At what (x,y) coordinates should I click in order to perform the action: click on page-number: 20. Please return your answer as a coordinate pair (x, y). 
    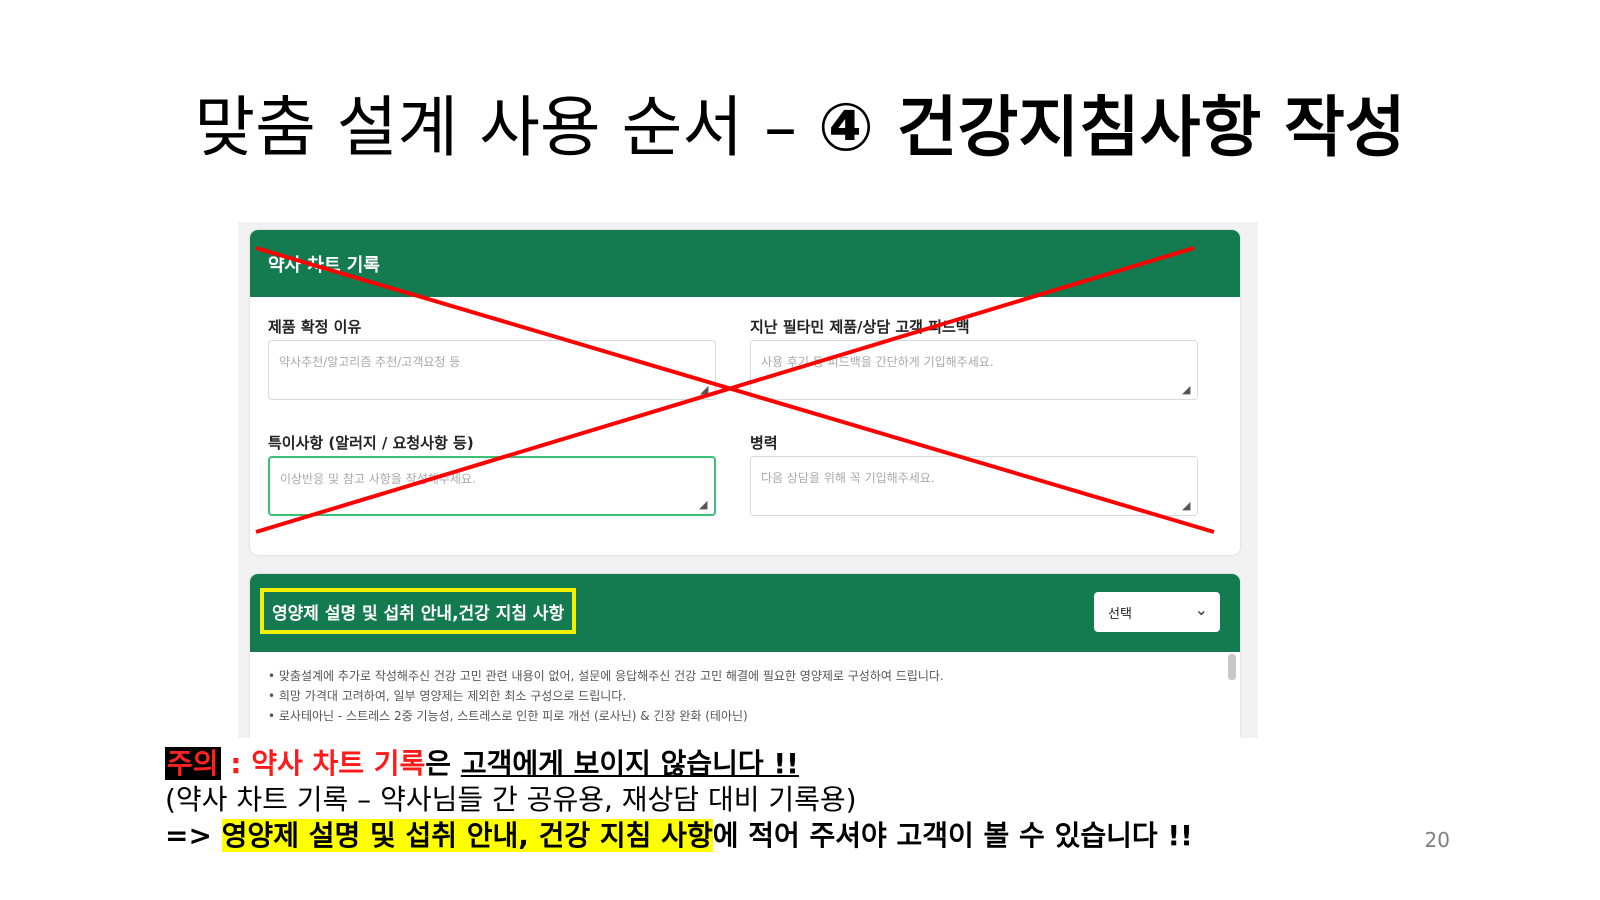
    Looking at the image, I should click on (1437, 840).